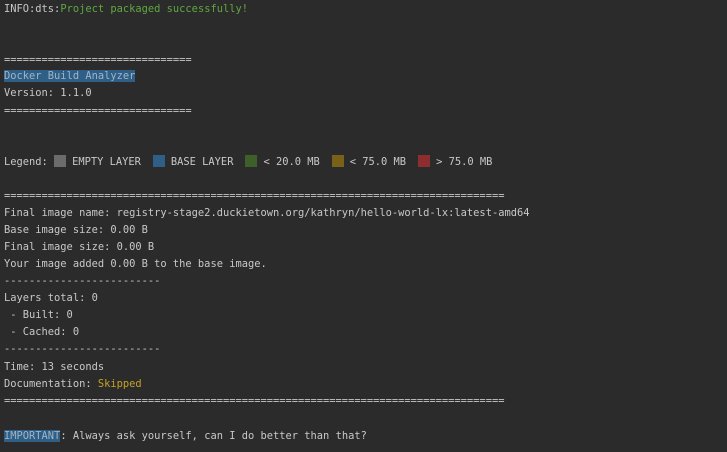 Image resolution: width=727 pixels, height=452 pixels. I want to click on legend-item-medium: < 75.0 MB, so click(378, 162).